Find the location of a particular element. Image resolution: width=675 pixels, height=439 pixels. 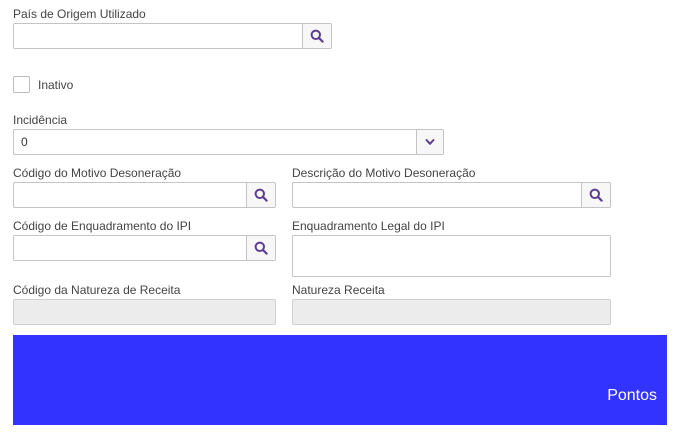

codigo-enquadramento-ipi-search-button is located at coordinates (260, 248).